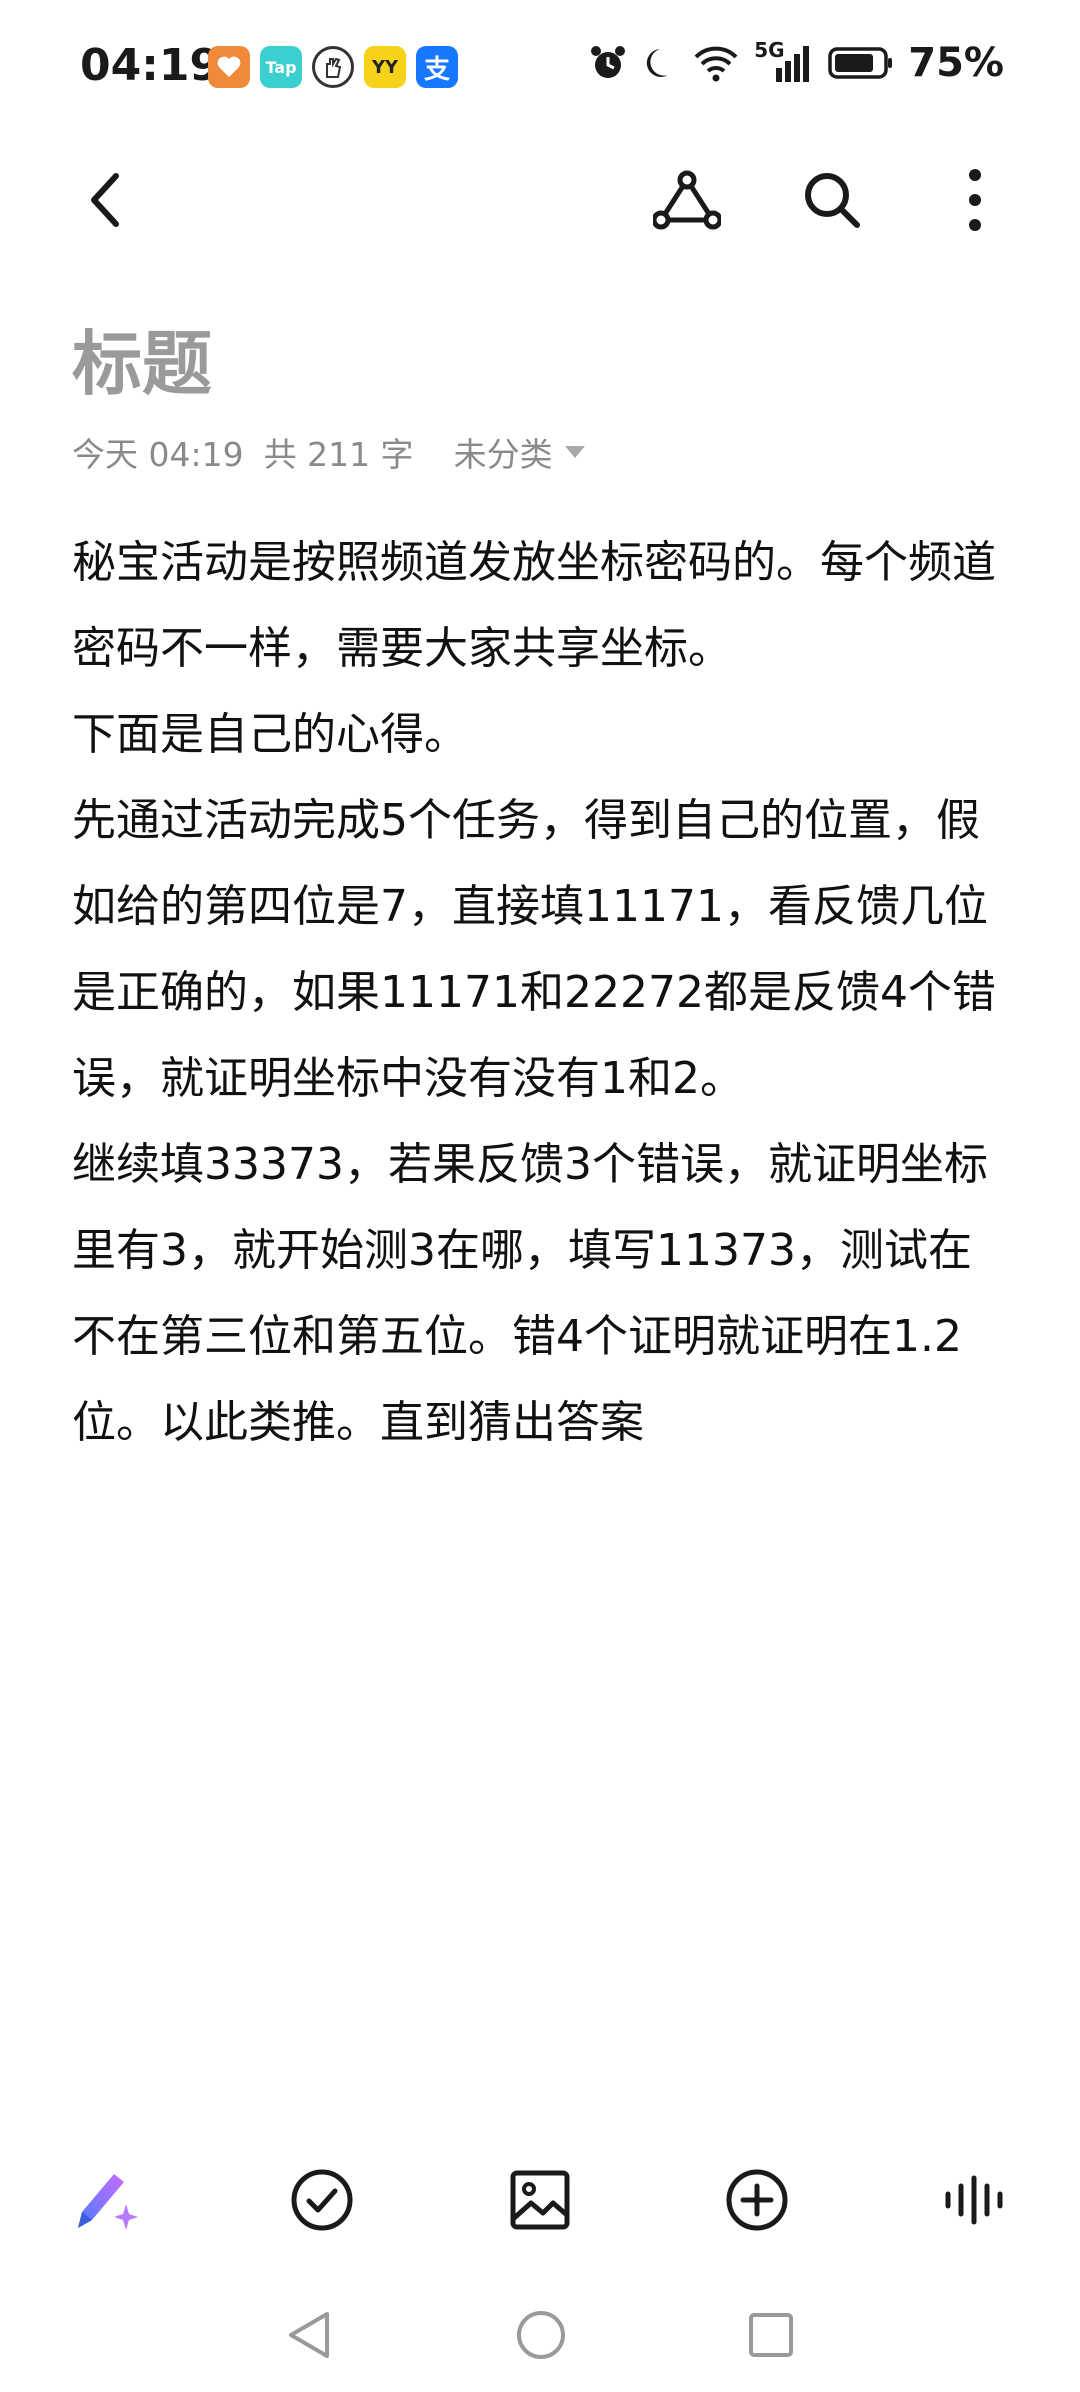 This screenshot has width=1080, height=2392. I want to click on note-paragraph: 下面是自己的心得。, so click(270, 734).